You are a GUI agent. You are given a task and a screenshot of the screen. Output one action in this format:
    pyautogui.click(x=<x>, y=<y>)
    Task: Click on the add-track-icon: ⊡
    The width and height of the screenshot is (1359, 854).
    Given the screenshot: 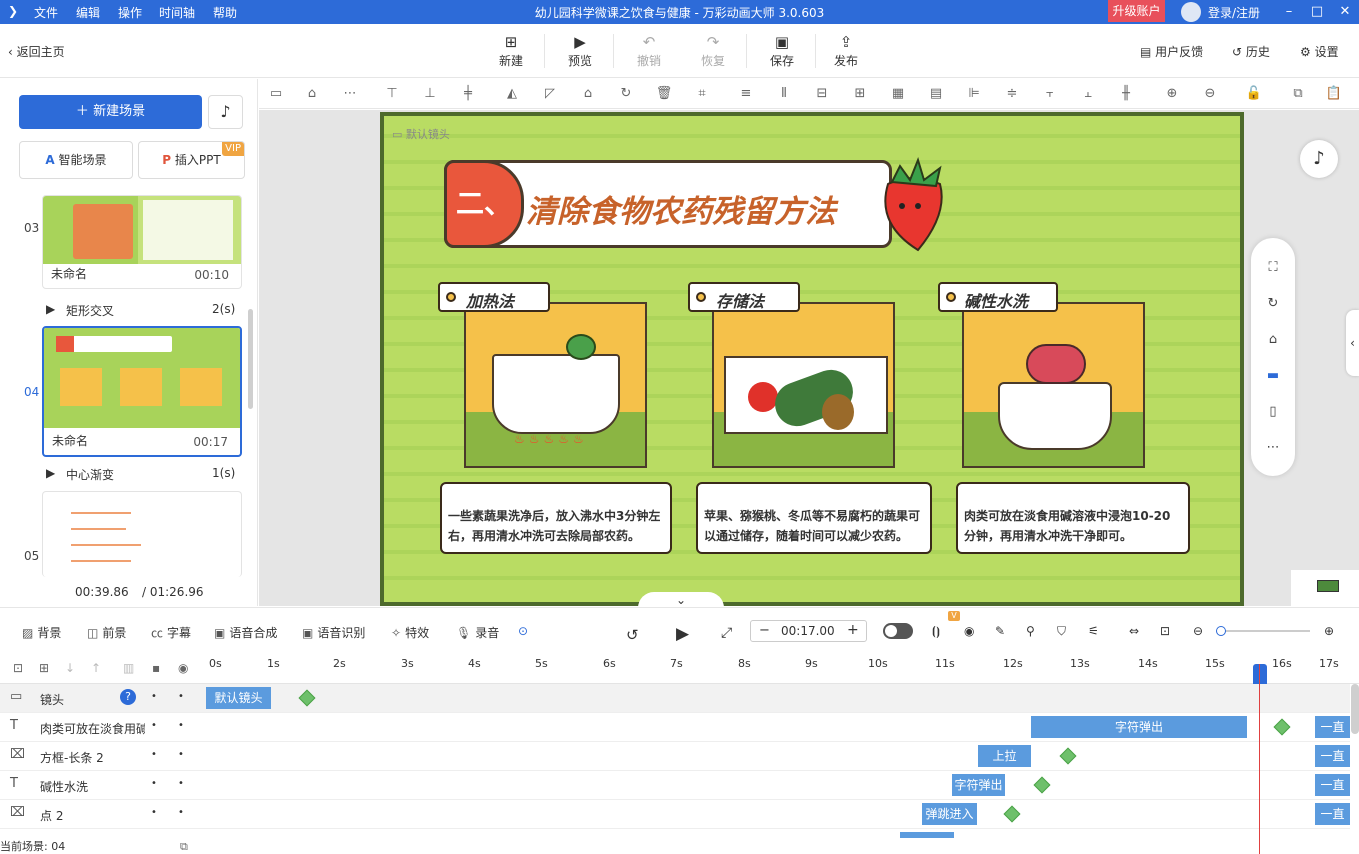 What is the action you would take?
    pyautogui.click(x=18, y=668)
    